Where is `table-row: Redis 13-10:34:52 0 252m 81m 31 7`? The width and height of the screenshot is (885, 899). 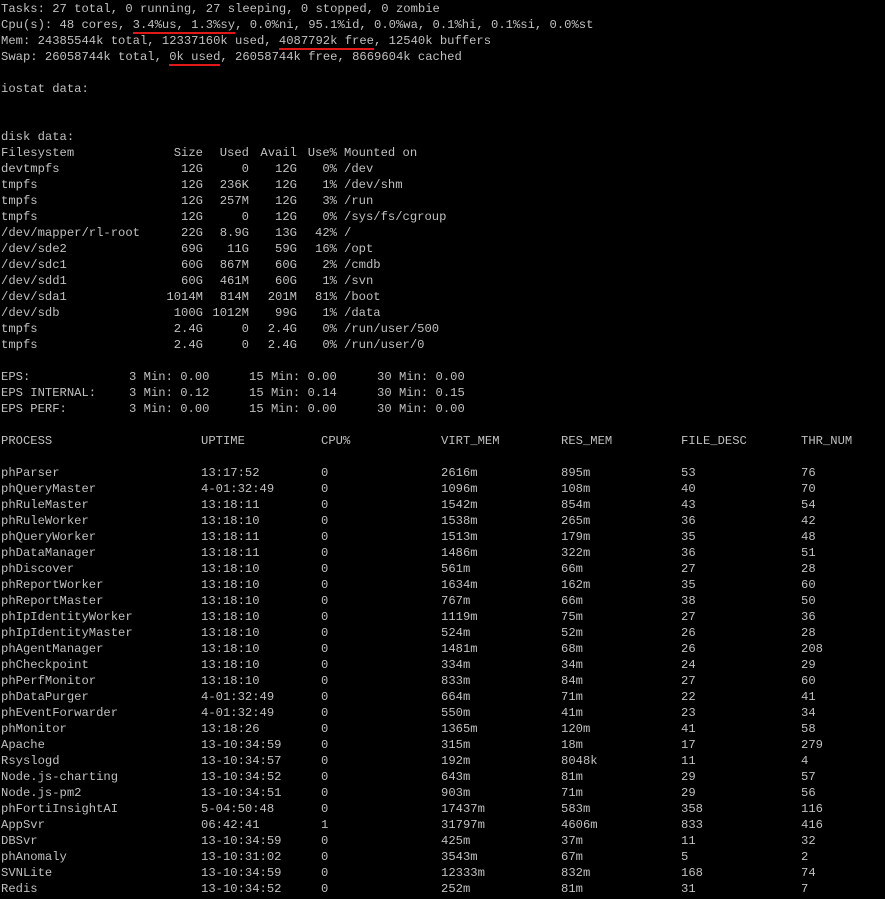
table-row: Redis 13-10:34:52 0 252m 81m 31 7 is located at coordinates (443, 889).